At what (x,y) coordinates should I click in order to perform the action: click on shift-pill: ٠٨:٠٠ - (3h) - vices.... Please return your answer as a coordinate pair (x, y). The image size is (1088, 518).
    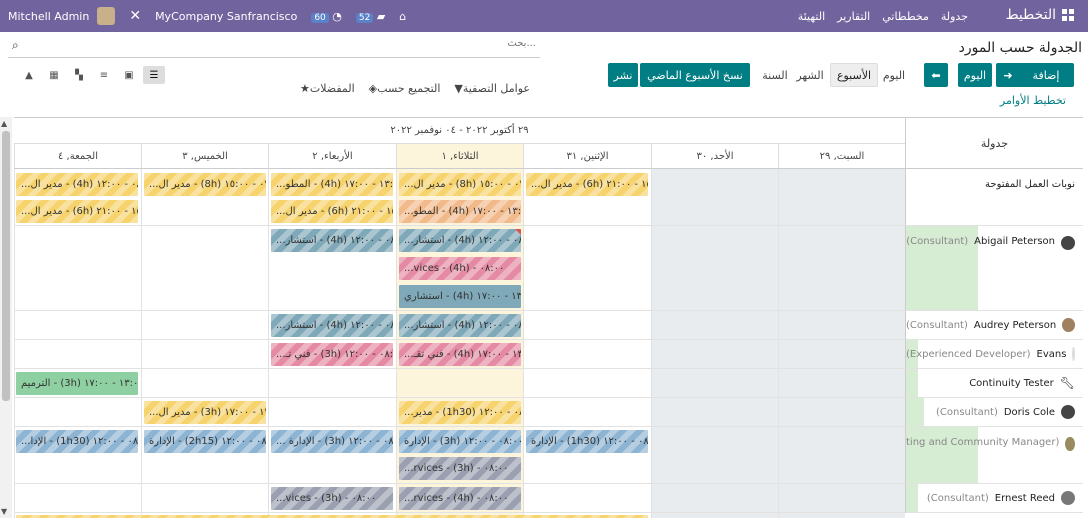
    Looking at the image, I should click on (332, 498).